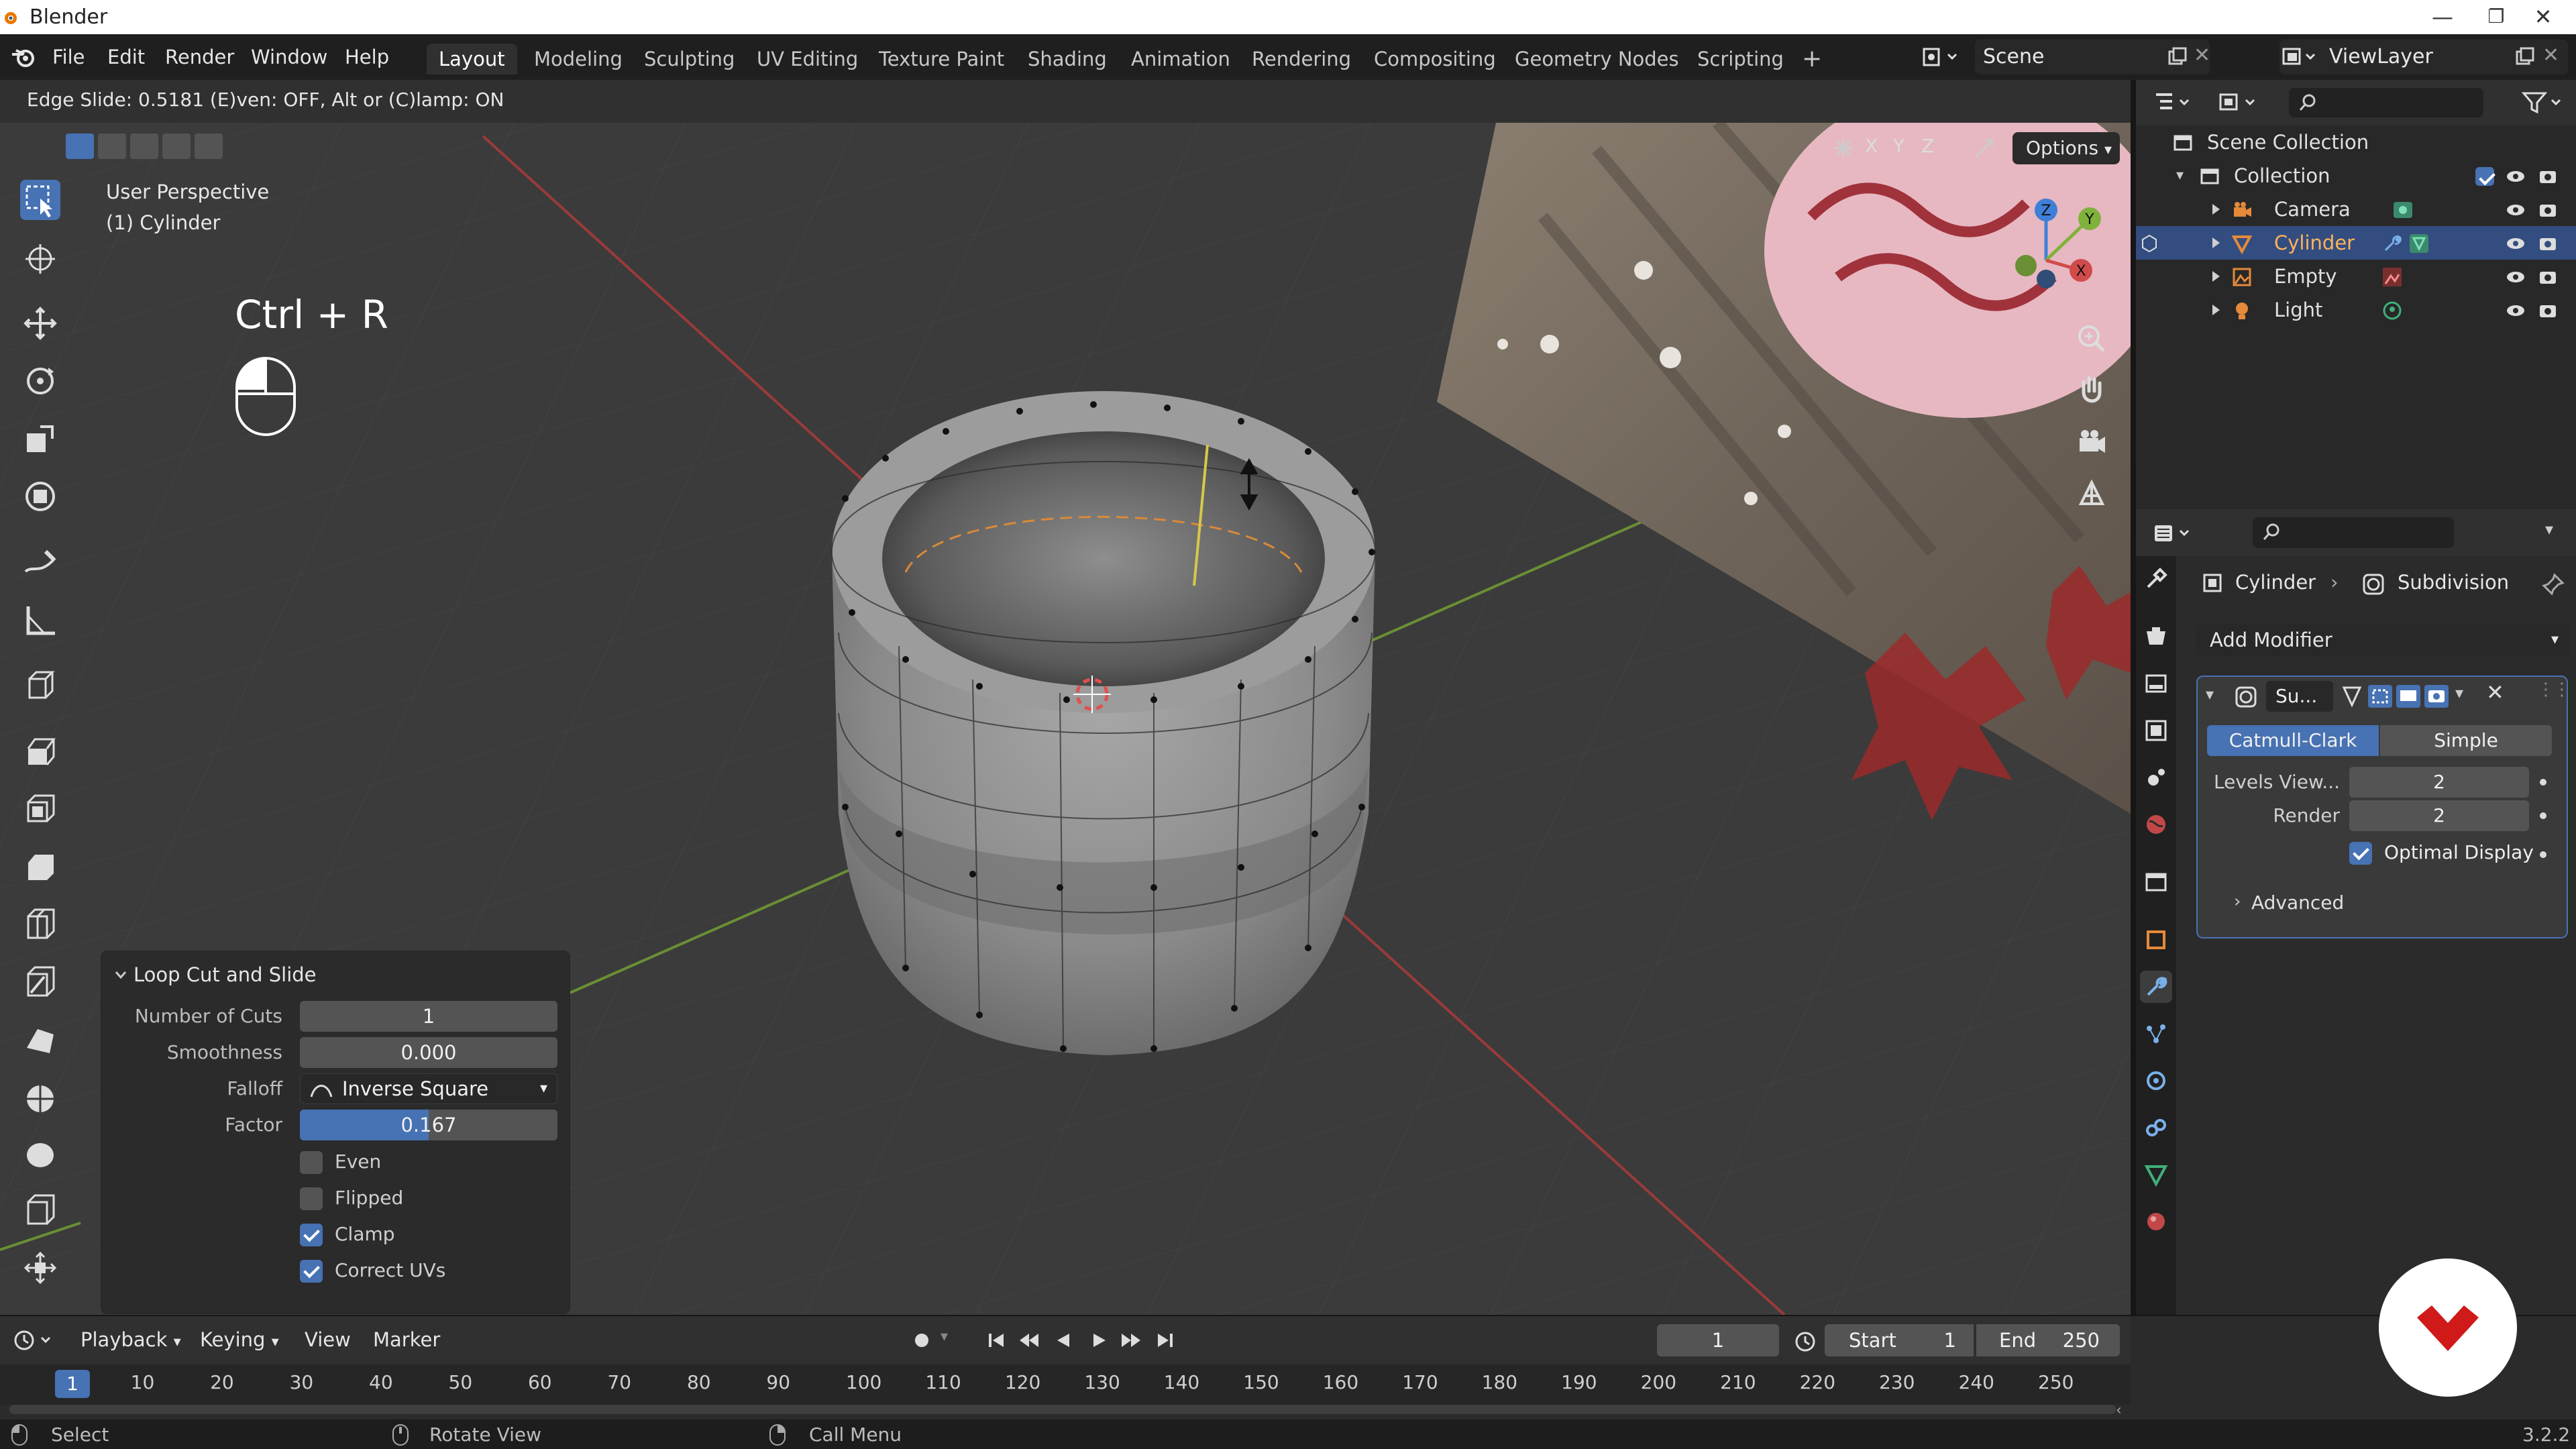 This screenshot has width=2576, height=1449. Describe the element at coordinates (428, 1125) in the screenshot. I see `factor-slider: 0.167` at that location.